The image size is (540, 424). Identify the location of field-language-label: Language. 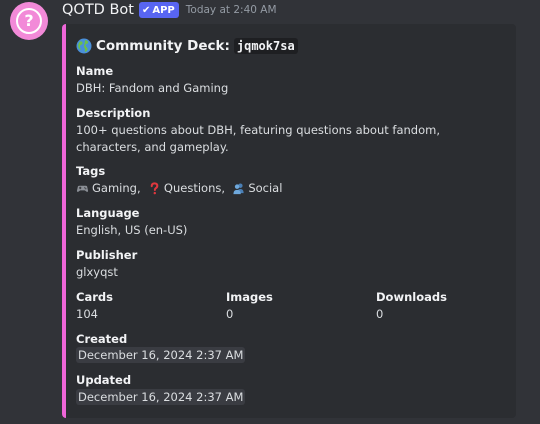
(108, 213).